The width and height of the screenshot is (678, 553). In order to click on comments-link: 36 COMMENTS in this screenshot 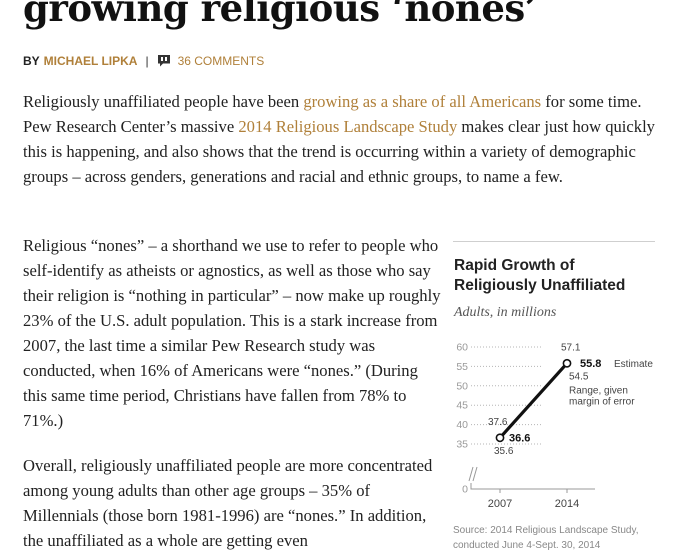, I will do `click(221, 61)`.